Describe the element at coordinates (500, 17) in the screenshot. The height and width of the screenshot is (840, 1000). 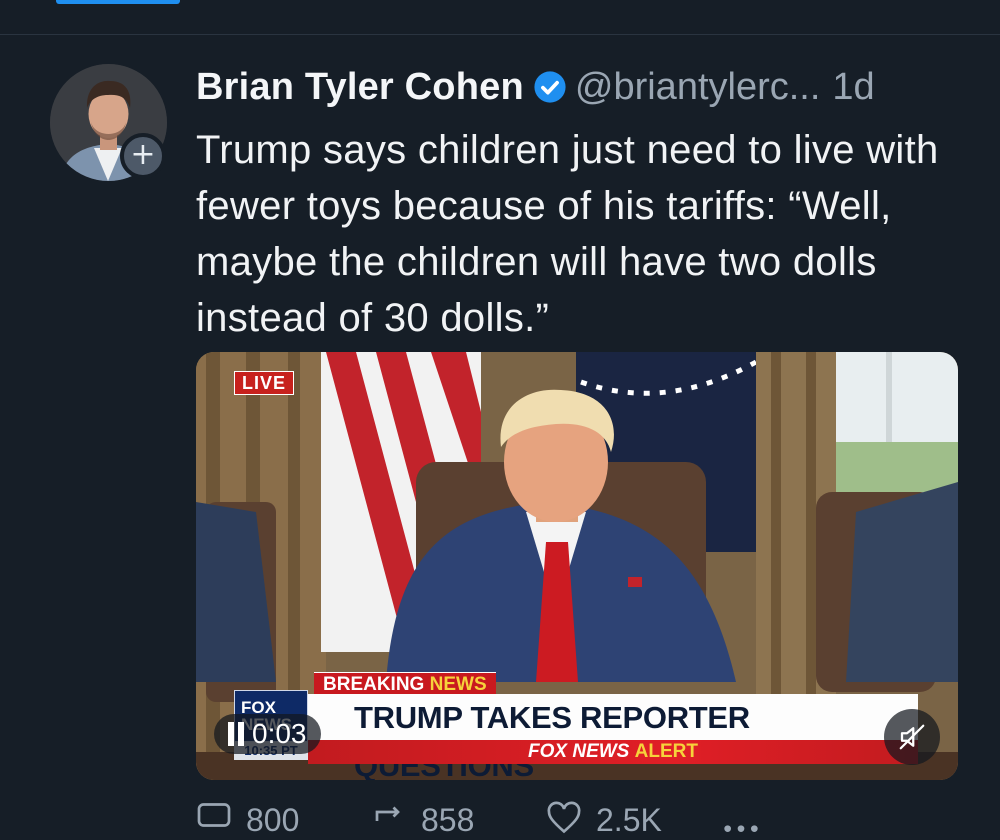
I see `top-tab-bar` at that location.